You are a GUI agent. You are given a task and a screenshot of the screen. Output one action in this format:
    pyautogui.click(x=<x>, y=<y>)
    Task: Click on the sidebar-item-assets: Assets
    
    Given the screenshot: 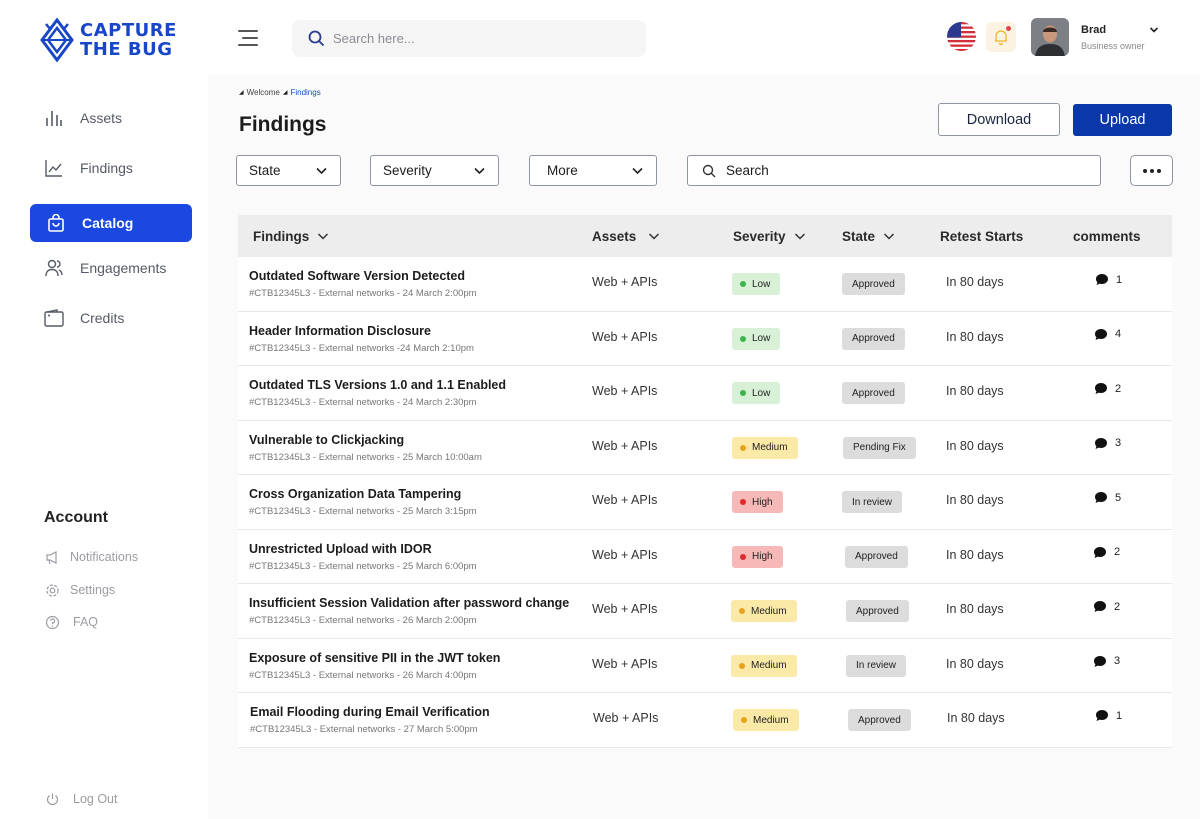 What is the action you would take?
    pyautogui.click(x=111, y=118)
    